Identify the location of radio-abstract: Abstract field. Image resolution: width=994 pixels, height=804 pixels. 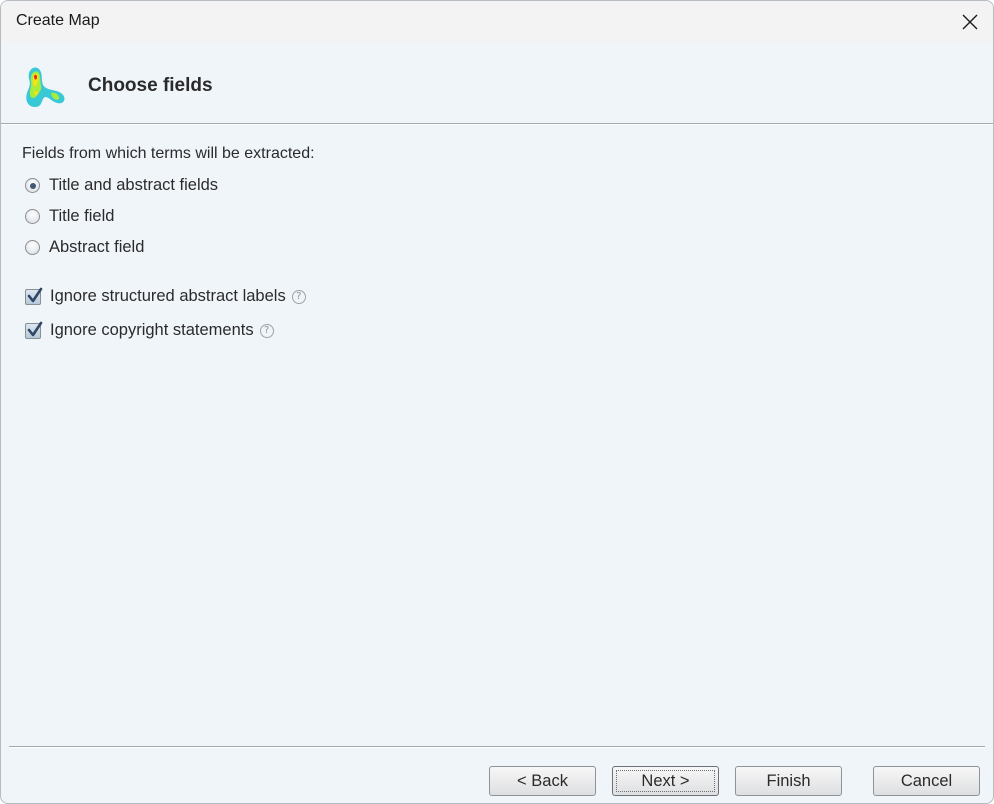
(84, 247).